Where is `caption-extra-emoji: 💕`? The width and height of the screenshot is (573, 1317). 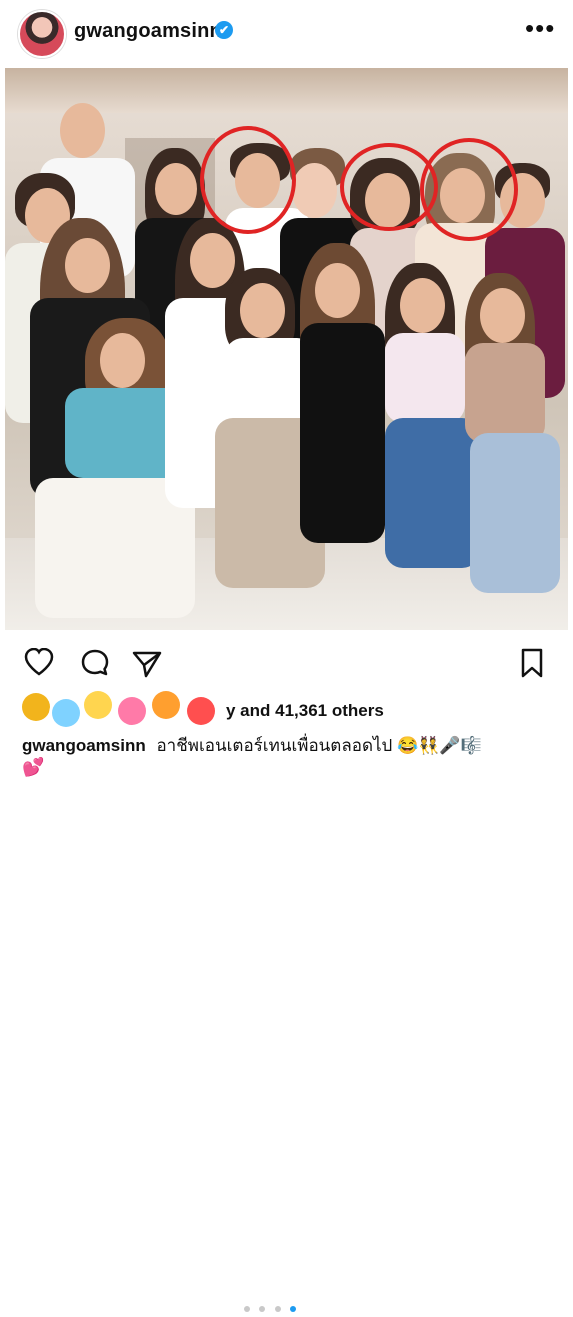 caption-extra-emoji: 💕 is located at coordinates (33, 767).